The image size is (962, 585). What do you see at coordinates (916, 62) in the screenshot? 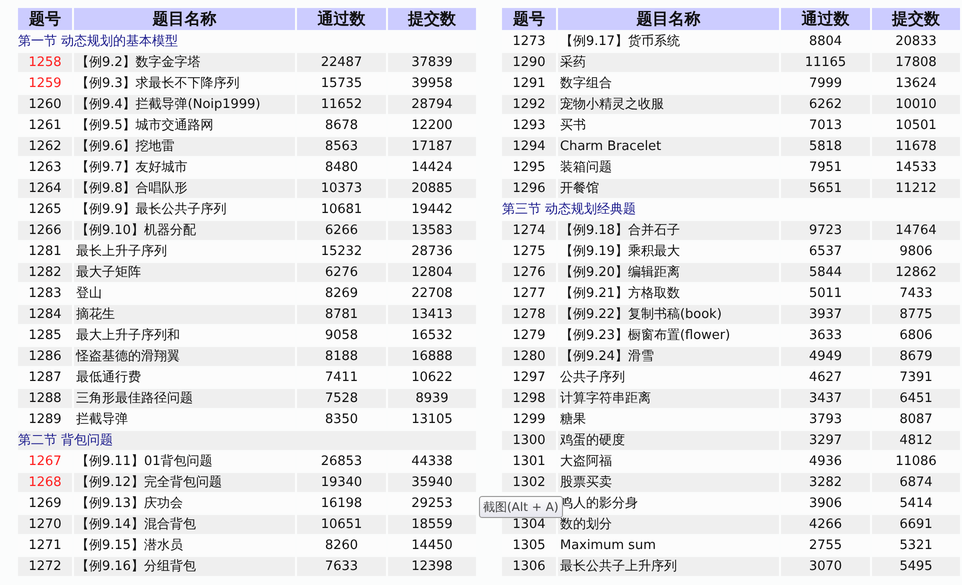
I see `table-cell: 17808` at bounding box center [916, 62].